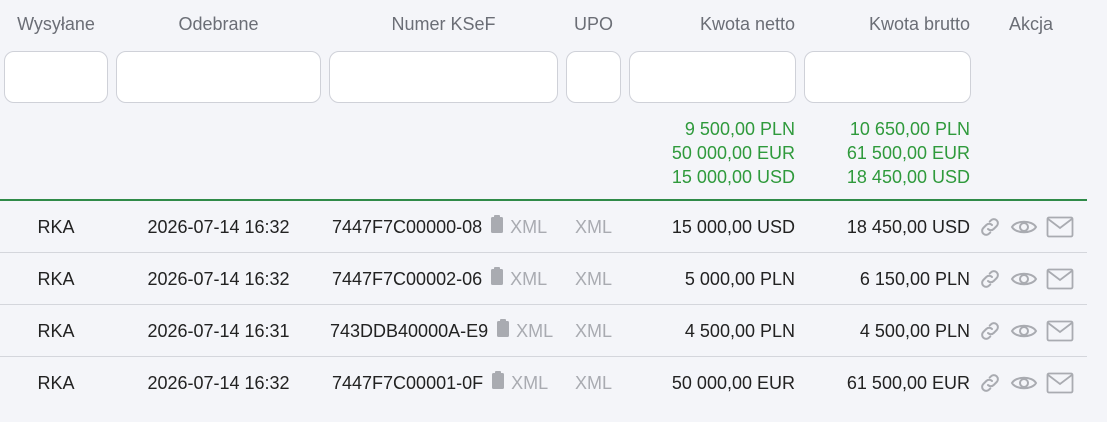  What do you see at coordinates (733, 227) in the screenshot?
I see `cell-net: 15 000,00 USD` at bounding box center [733, 227].